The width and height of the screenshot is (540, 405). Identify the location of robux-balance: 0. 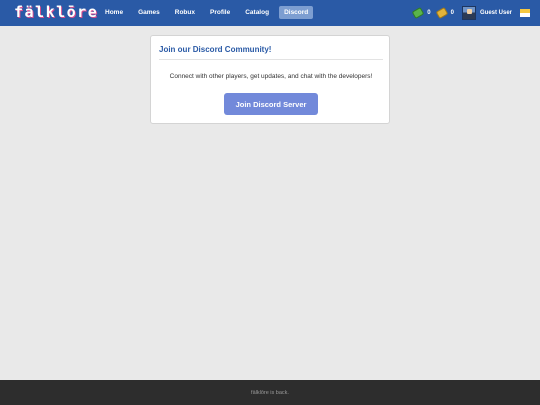
(421, 13).